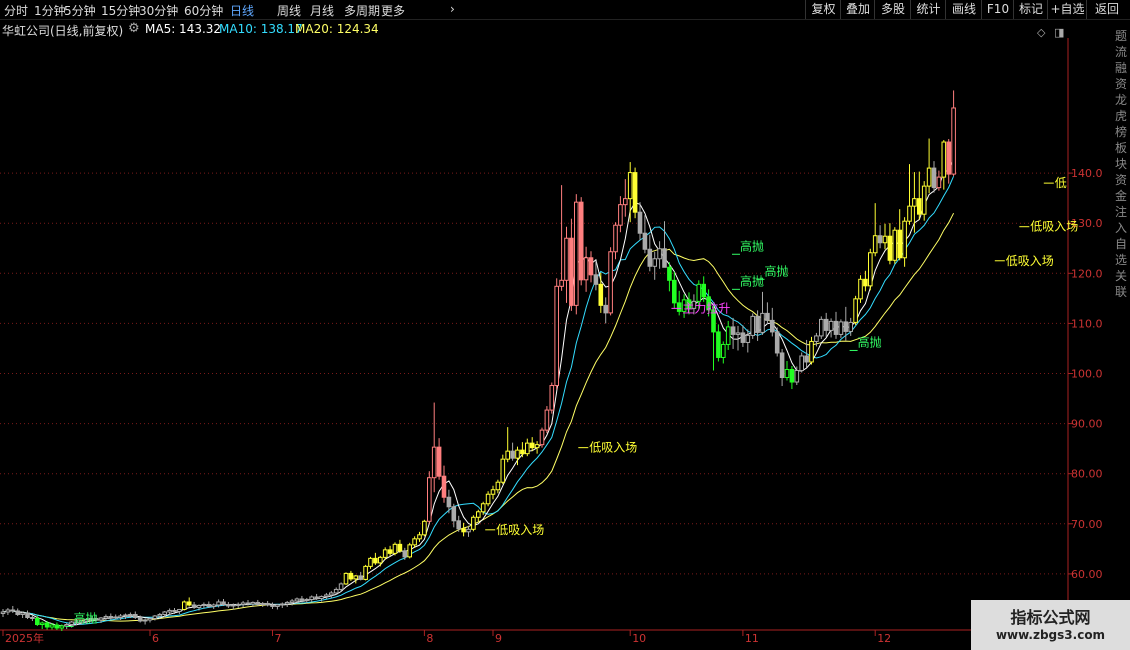 This screenshot has width=1130, height=650. What do you see at coordinates (1061, 183) in the screenshot?
I see `signal-label: 低` at bounding box center [1061, 183].